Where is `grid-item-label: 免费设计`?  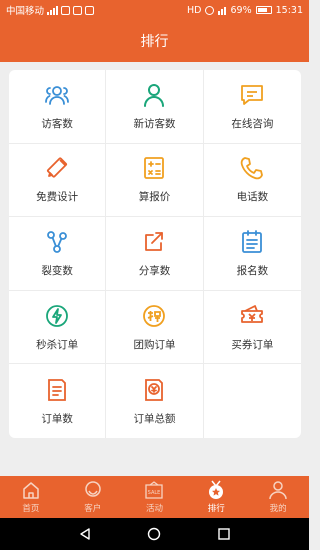
grid-item-label: 免费设计 is located at coordinates (57, 197).